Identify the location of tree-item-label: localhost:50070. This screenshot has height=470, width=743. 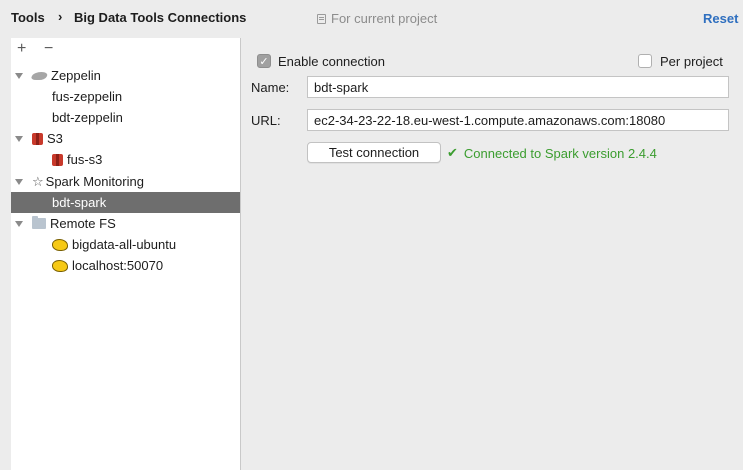
(118, 265).